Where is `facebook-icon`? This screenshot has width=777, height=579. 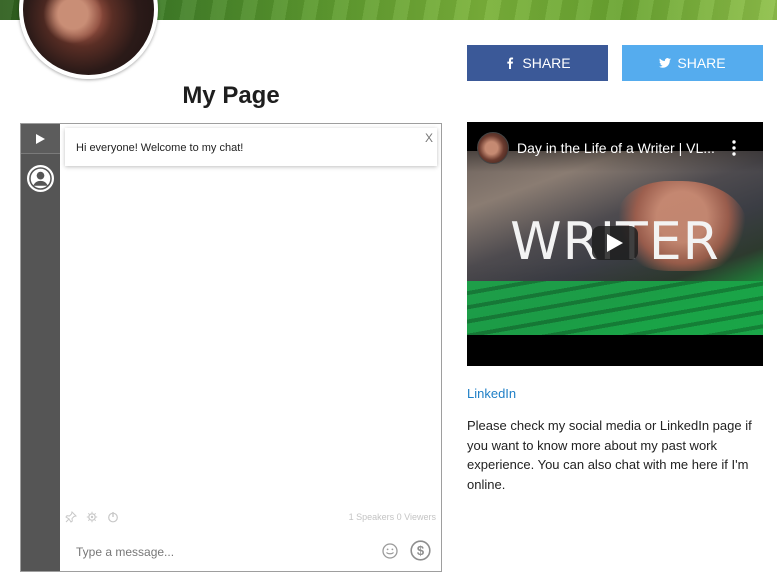
facebook-icon is located at coordinates (510, 63).